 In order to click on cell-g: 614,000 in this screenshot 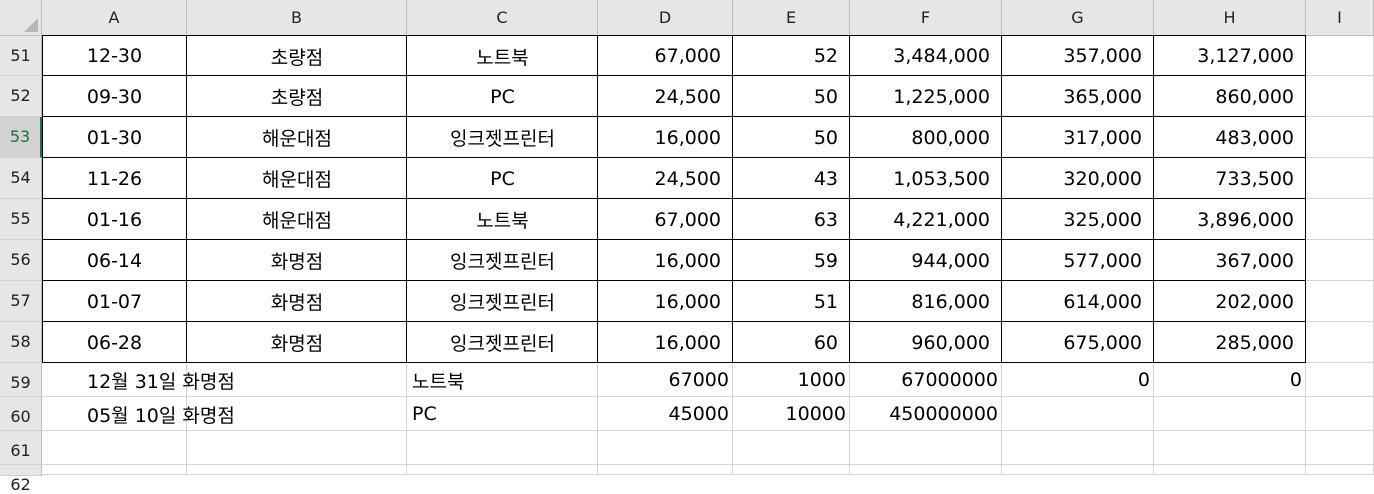, I will do `click(1078, 301)`.